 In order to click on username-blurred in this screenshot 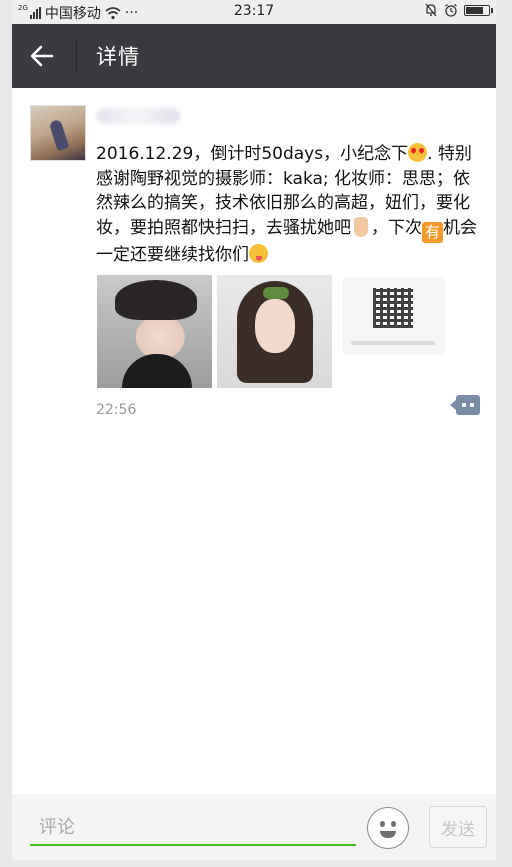, I will do `click(138, 116)`.